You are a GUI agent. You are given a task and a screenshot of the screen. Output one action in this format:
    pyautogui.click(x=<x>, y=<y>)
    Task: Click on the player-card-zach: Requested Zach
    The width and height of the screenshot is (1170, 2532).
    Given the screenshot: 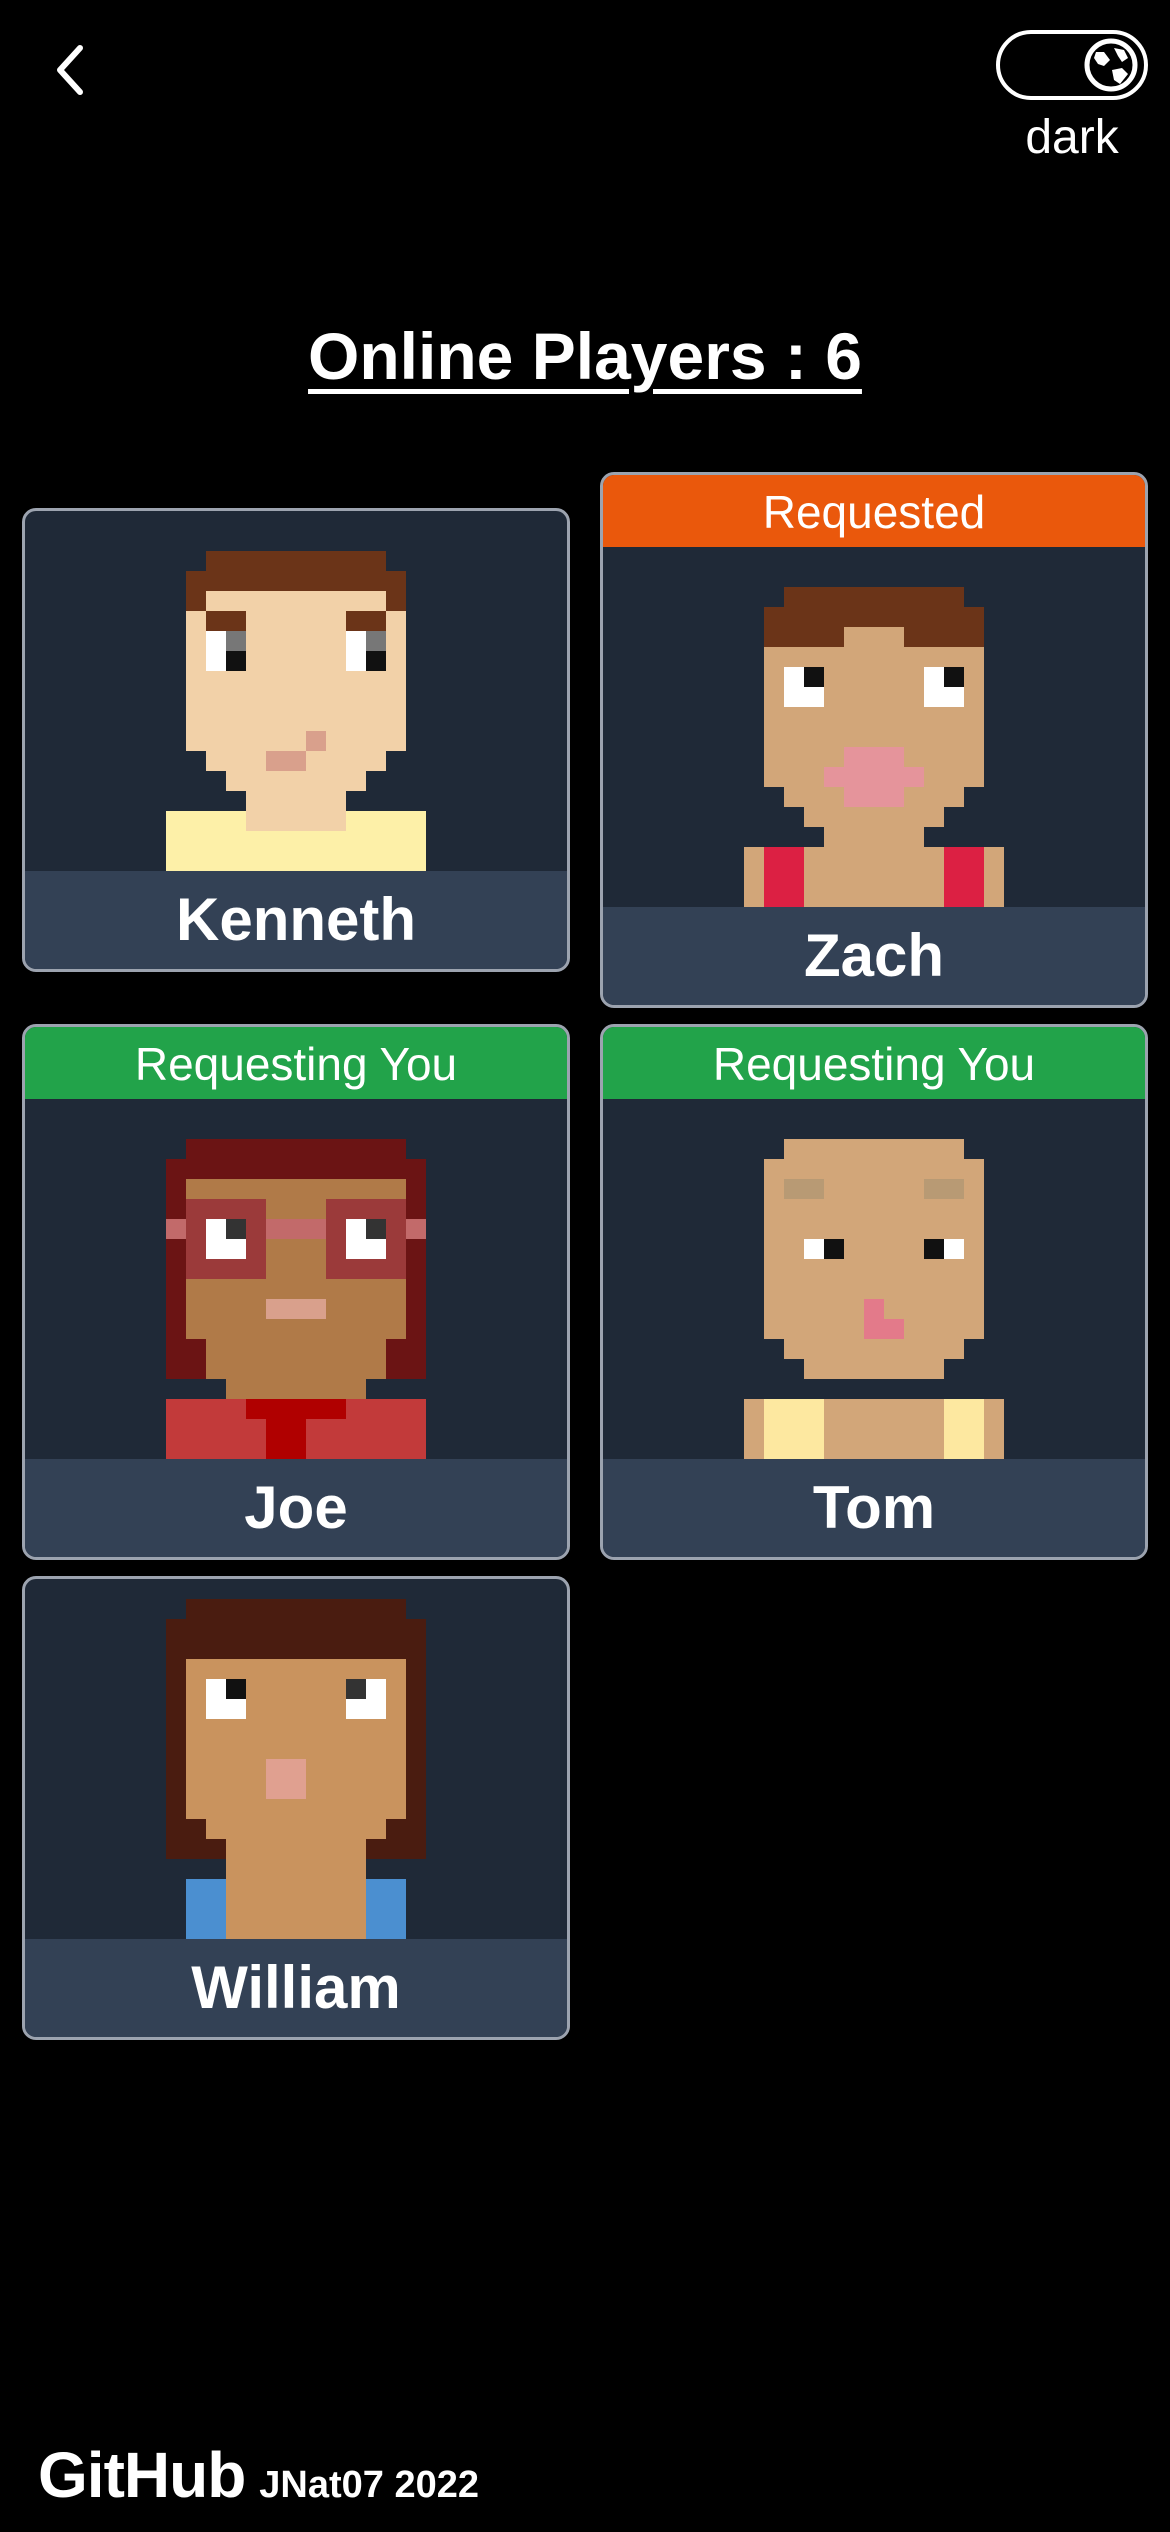 What is the action you would take?
    pyautogui.click(x=874, y=740)
    